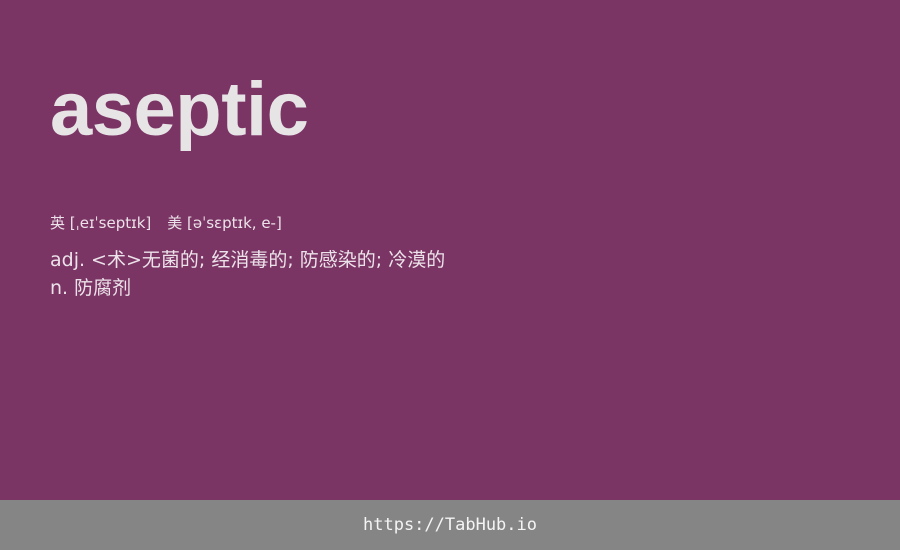 Image resolution: width=900 pixels, height=550 pixels. What do you see at coordinates (248, 260) in the screenshot?
I see `definition-adjective: adj. <术>无菌的; 经消毒的; 防感染的; 冷漠的` at bounding box center [248, 260].